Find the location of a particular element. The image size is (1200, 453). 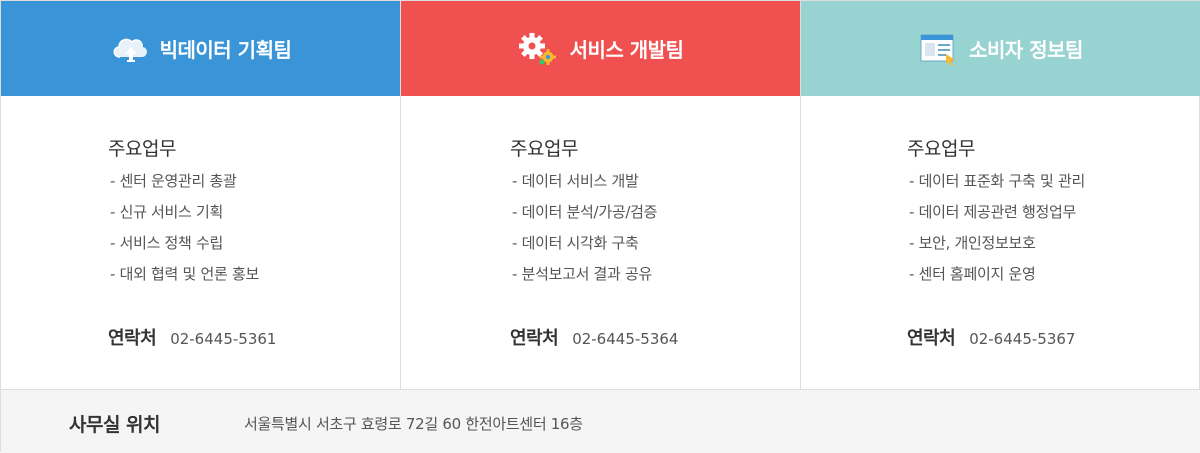

contact-row: 연락처 02-6445-5361 is located at coordinates (192, 337).